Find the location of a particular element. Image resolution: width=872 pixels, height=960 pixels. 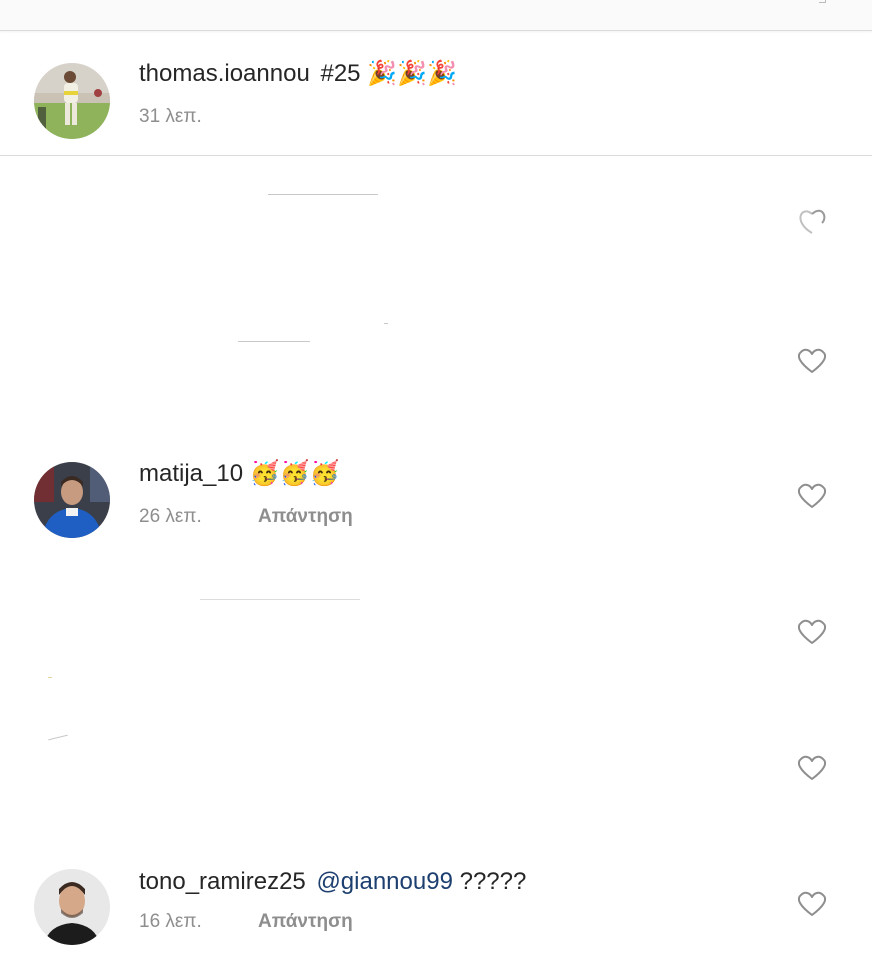

post-caption: thomas.ioannou #25 🎉🎉🎉 31 λεπ. is located at coordinates (436, 93).